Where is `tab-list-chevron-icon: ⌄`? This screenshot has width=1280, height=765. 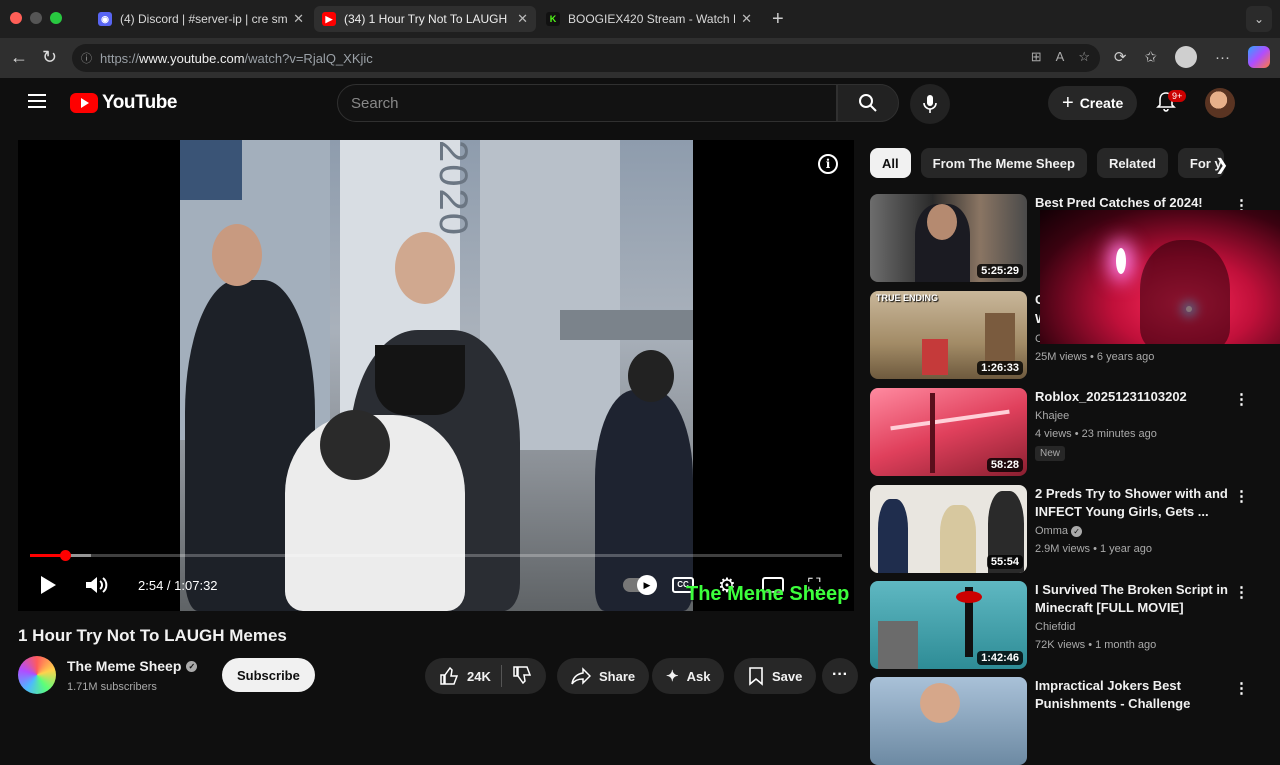 tab-list-chevron-icon: ⌄ is located at coordinates (1259, 19).